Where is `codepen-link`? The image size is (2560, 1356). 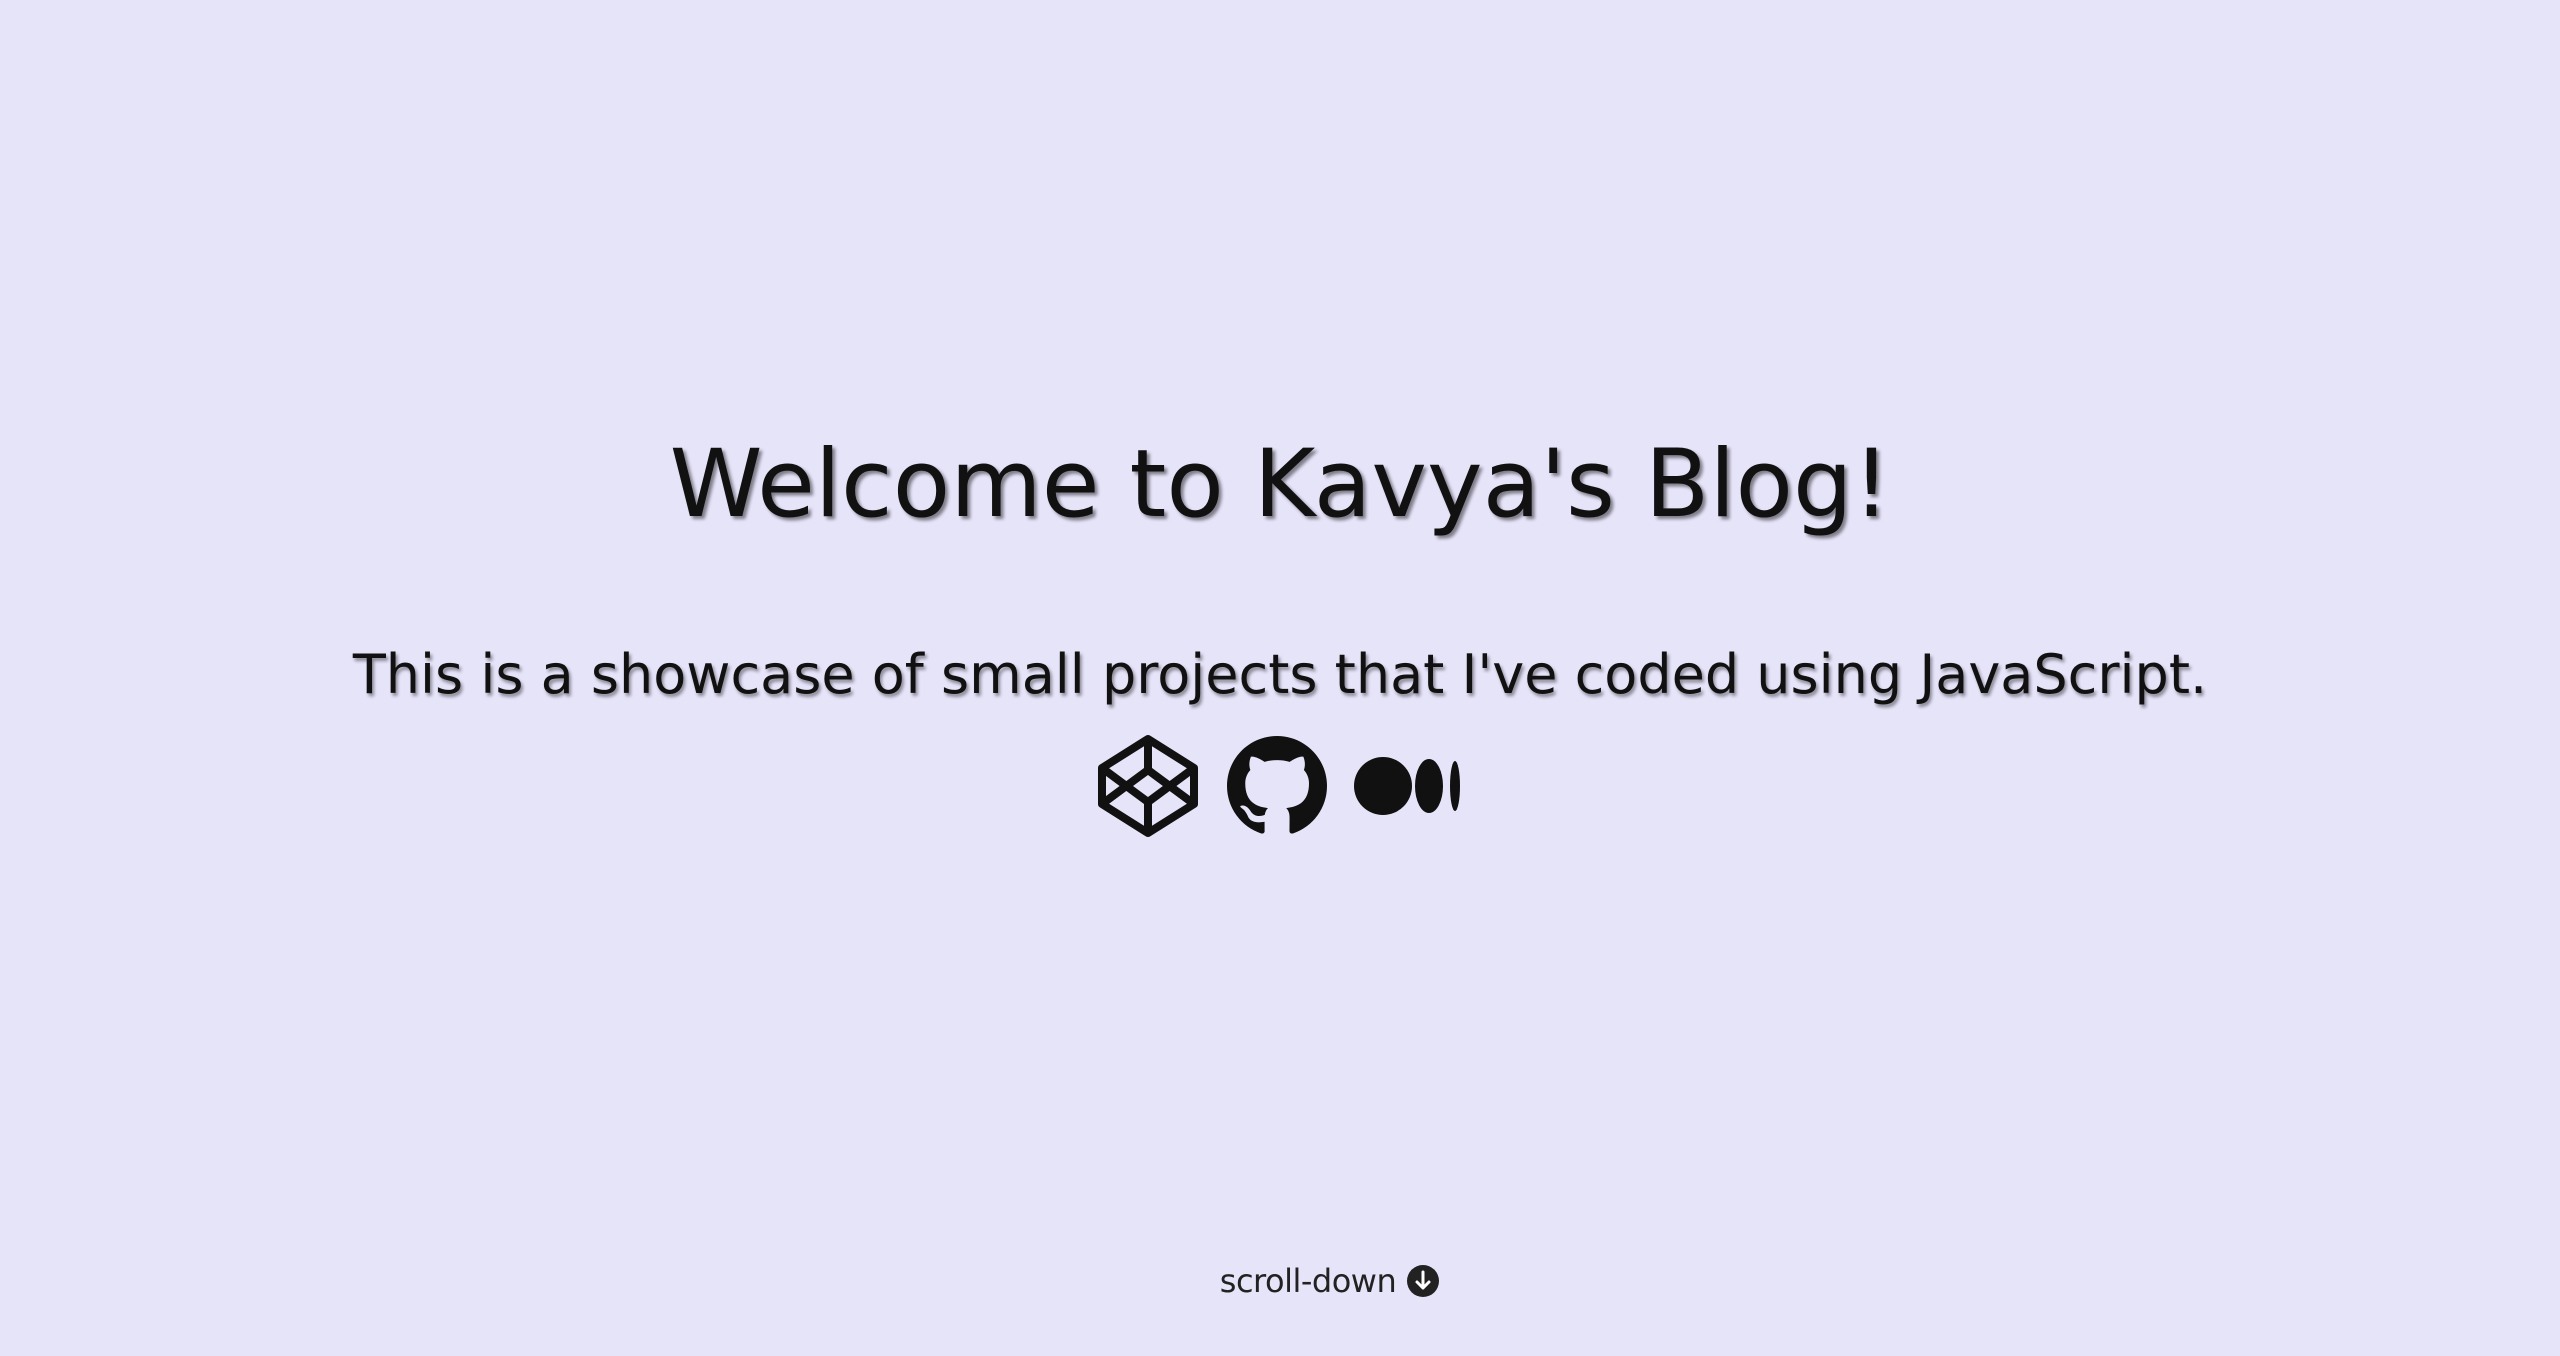 codepen-link is located at coordinates (1148, 786).